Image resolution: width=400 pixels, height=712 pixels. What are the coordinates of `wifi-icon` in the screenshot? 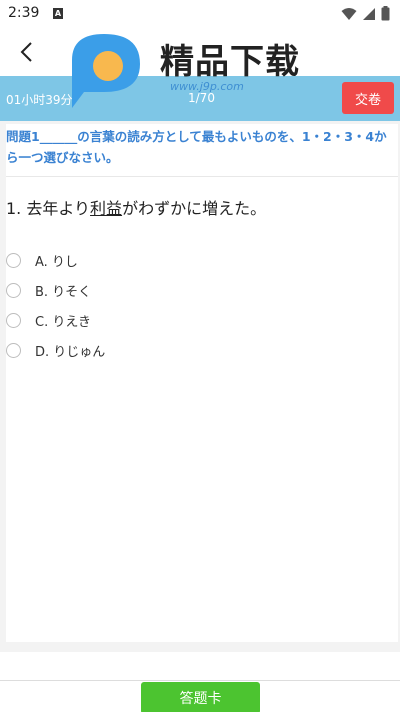 It's located at (349, 13).